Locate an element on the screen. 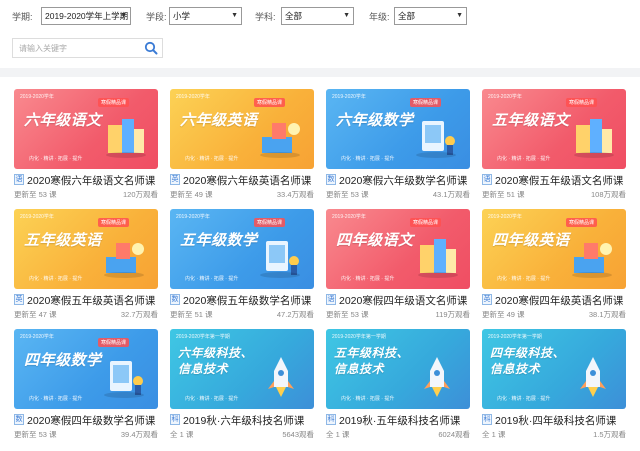  search-icon is located at coordinates (151, 48).